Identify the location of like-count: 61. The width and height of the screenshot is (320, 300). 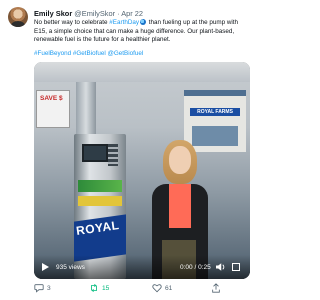
(169, 288).